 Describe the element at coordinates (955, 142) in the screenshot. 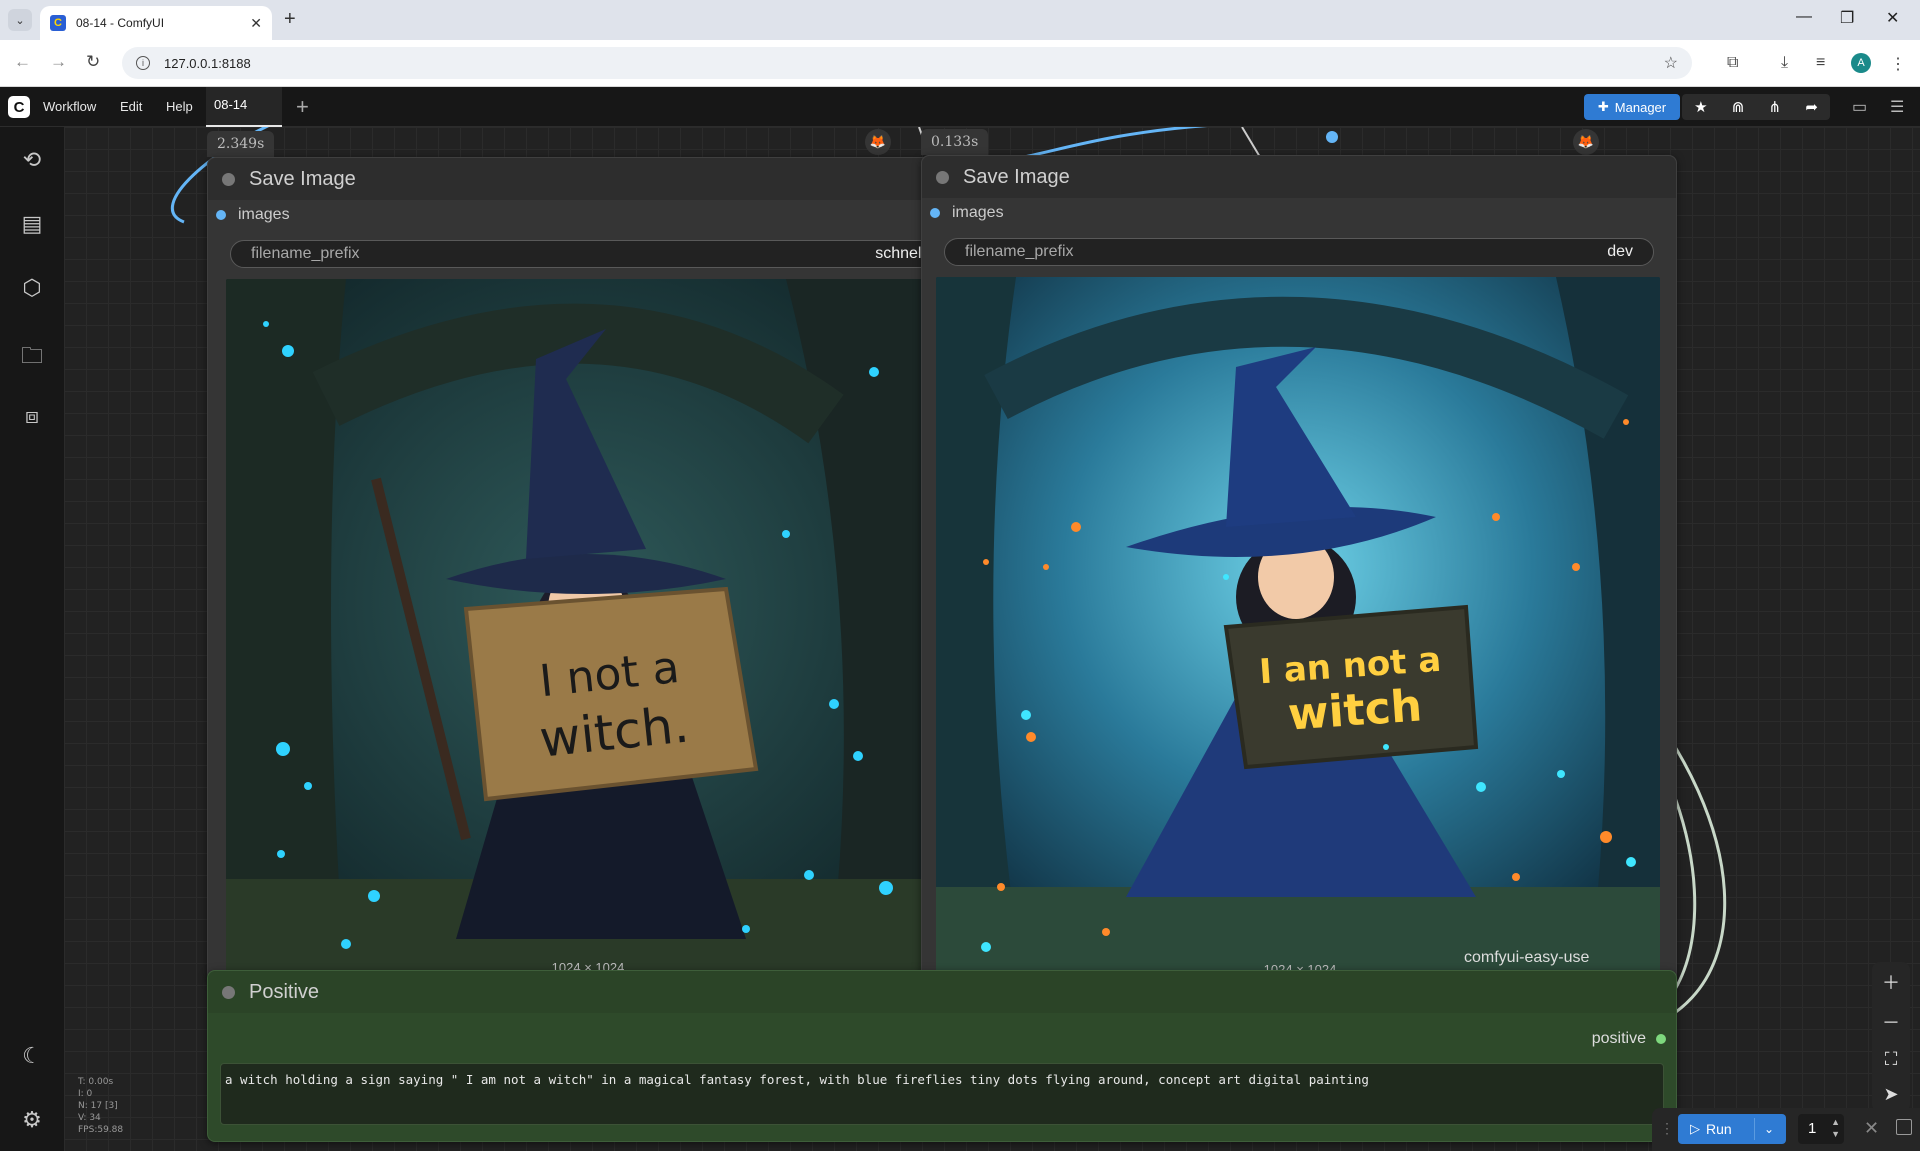

I see `execution-time-badge: 0.133s` at that location.